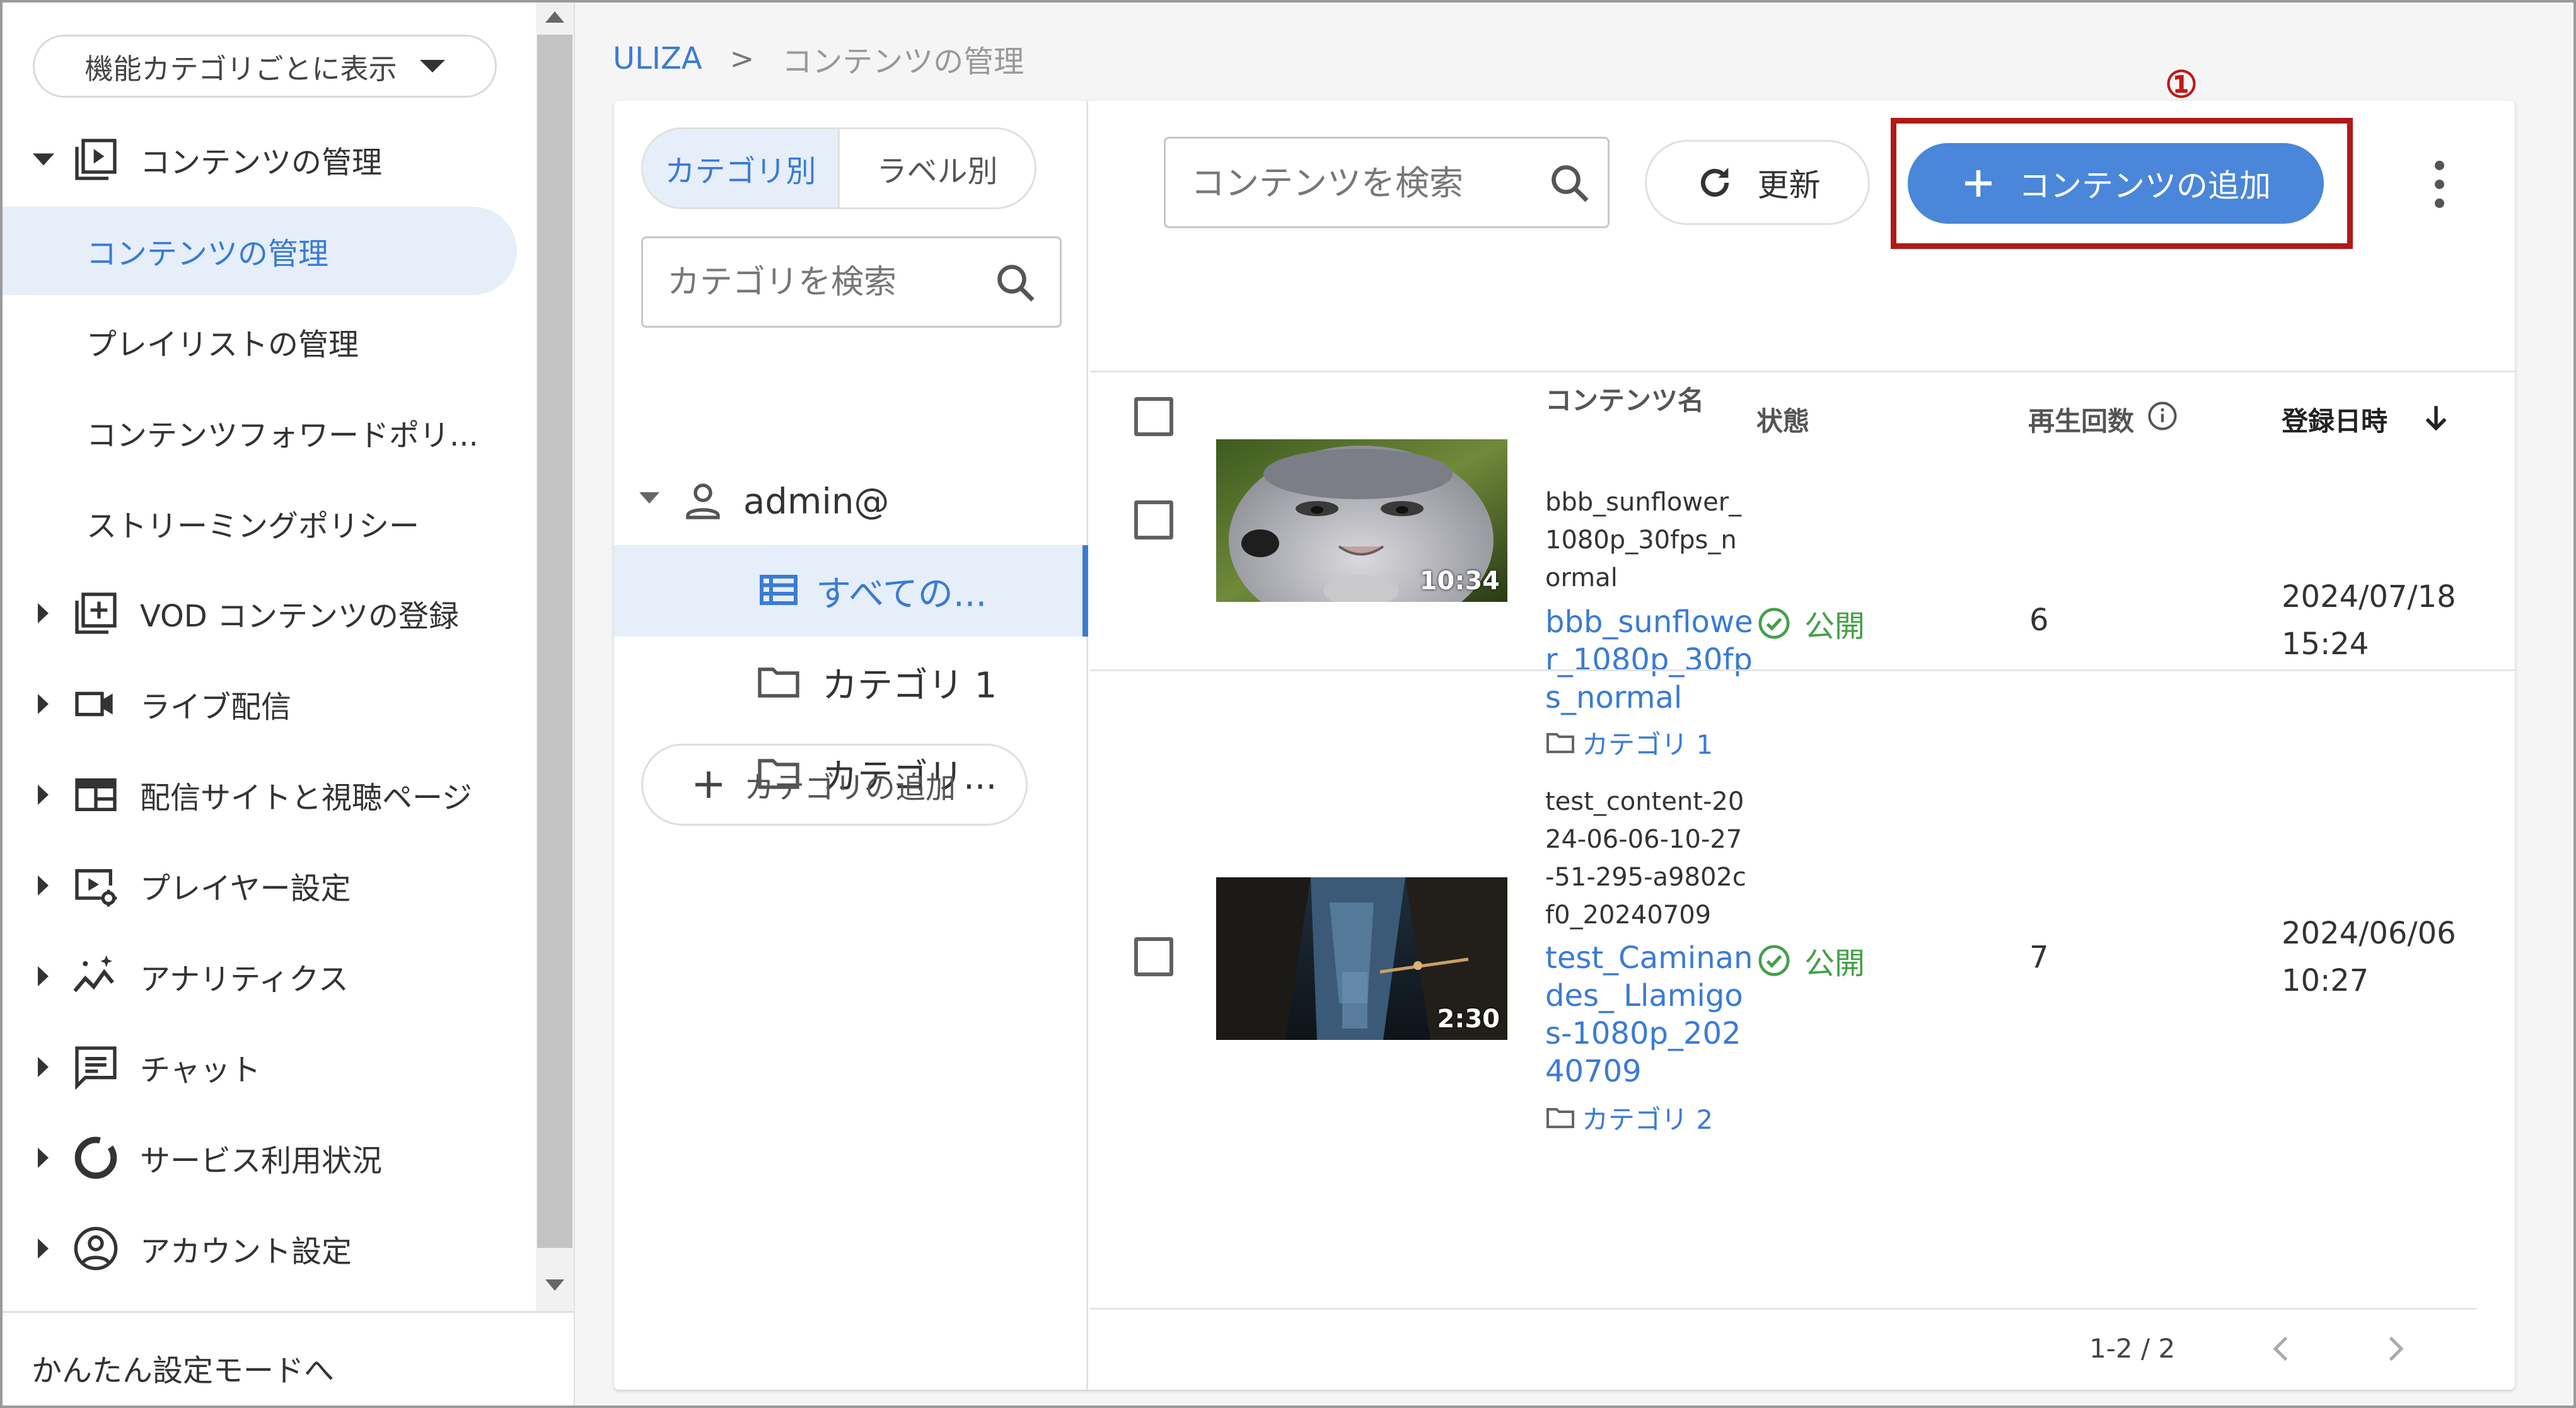 The height and width of the screenshot is (1408, 2576). I want to click on video-thumbnail: 2:30, so click(1361, 958).